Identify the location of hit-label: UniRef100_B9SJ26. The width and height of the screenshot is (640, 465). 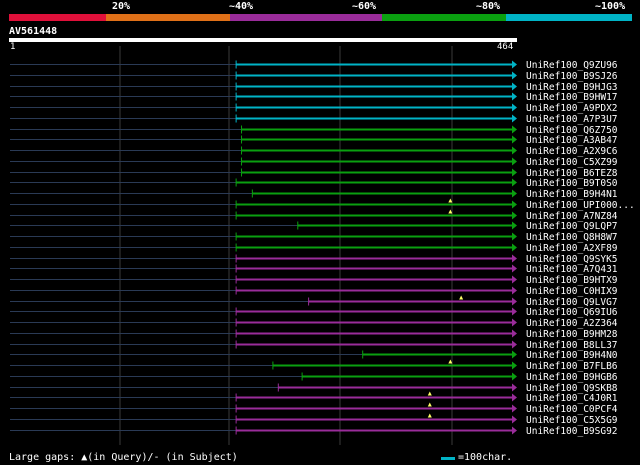
(572, 76).